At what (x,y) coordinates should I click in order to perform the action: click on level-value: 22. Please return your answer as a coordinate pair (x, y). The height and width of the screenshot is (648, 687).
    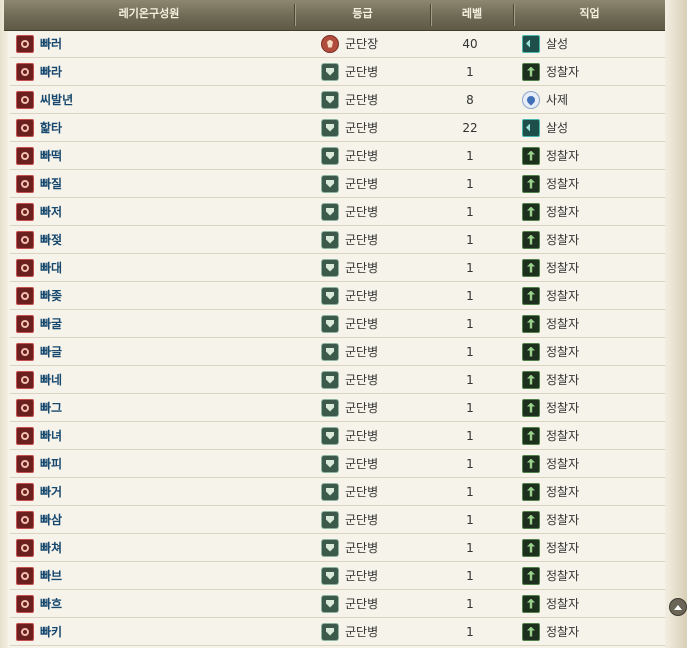
    Looking at the image, I should click on (470, 127).